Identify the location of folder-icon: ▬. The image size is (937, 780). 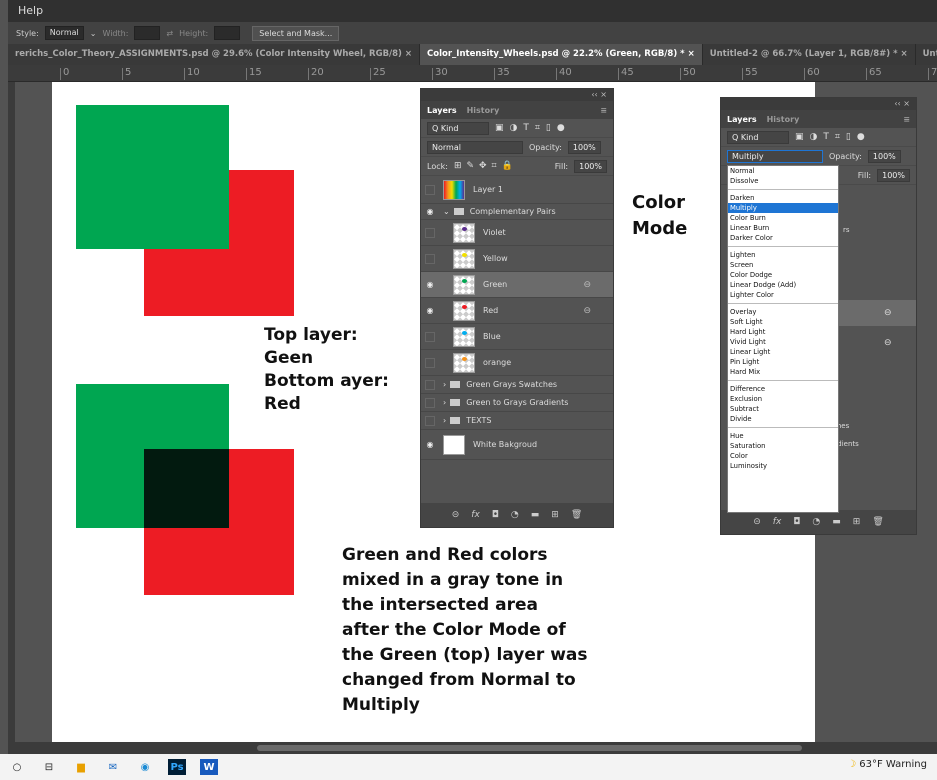
(535, 515).